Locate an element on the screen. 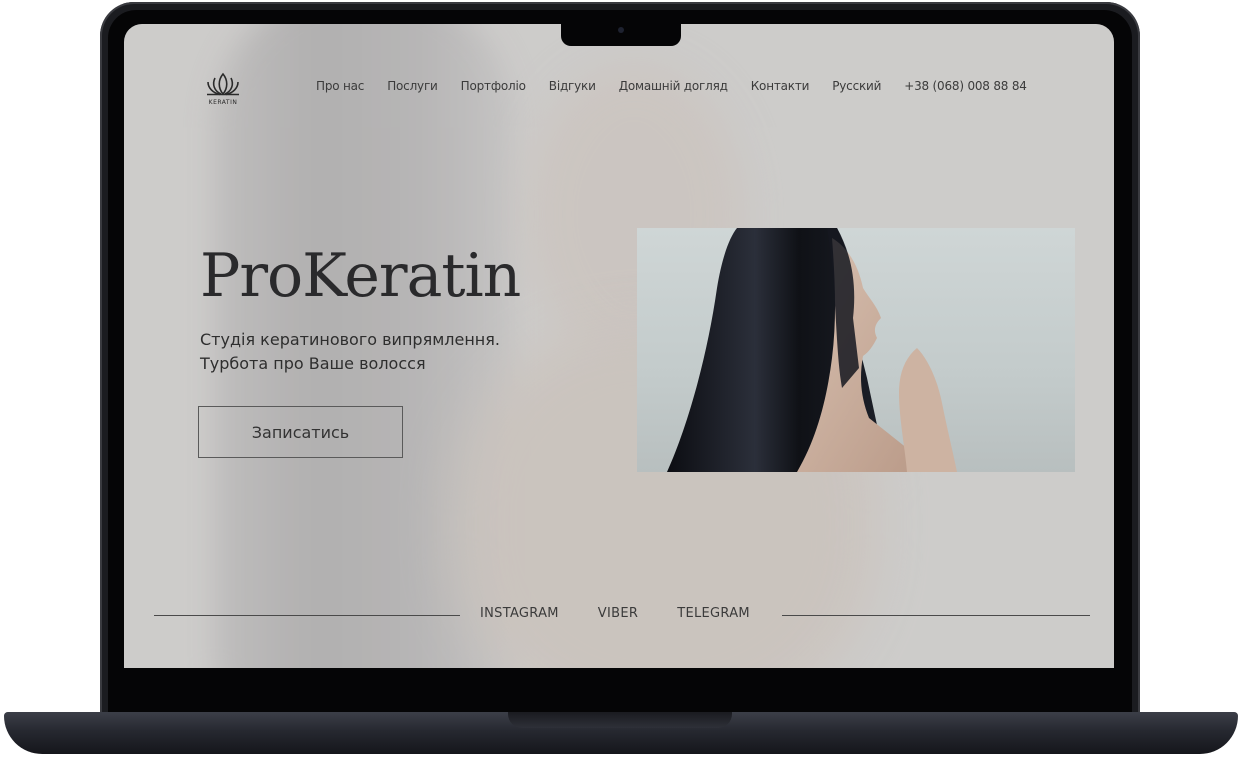  divider-right is located at coordinates (936, 615).